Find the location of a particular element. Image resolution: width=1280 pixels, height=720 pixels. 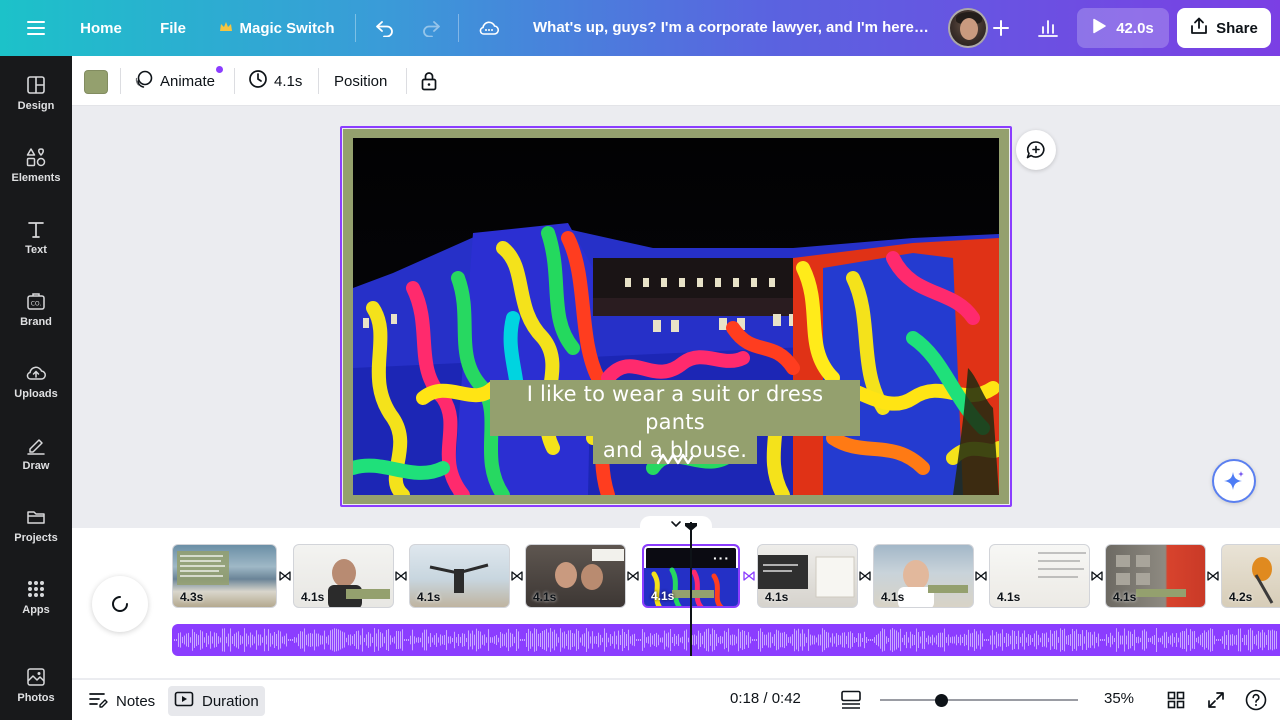

file-menu-button: File is located at coordinates (173, 28).